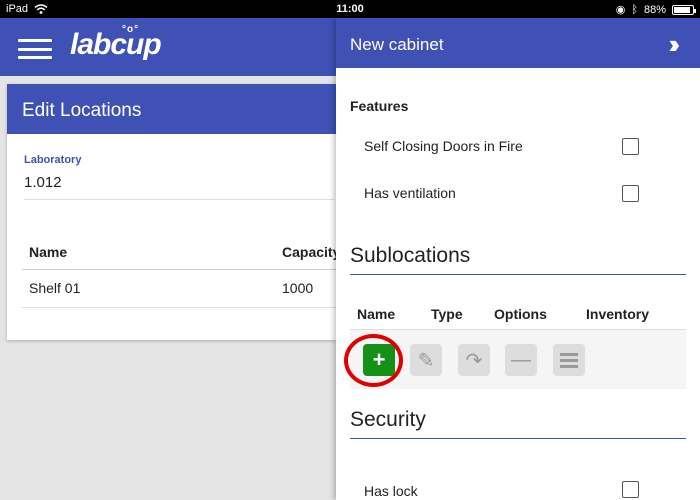 The width and height of the screenshot is (700, 500). What do you see at coordinates (684, 9) in the screenshot?
I see `battery-icon` at bounding box center [684, 9].